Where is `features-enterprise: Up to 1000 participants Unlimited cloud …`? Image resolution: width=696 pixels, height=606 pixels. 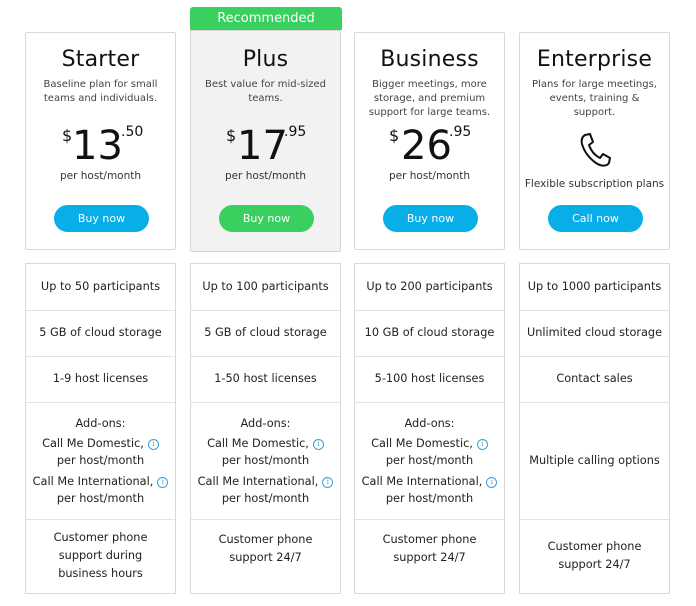
features-enterprise: Up to 1000 participants Unlimited cloud … is located at coordinates (594, 428).